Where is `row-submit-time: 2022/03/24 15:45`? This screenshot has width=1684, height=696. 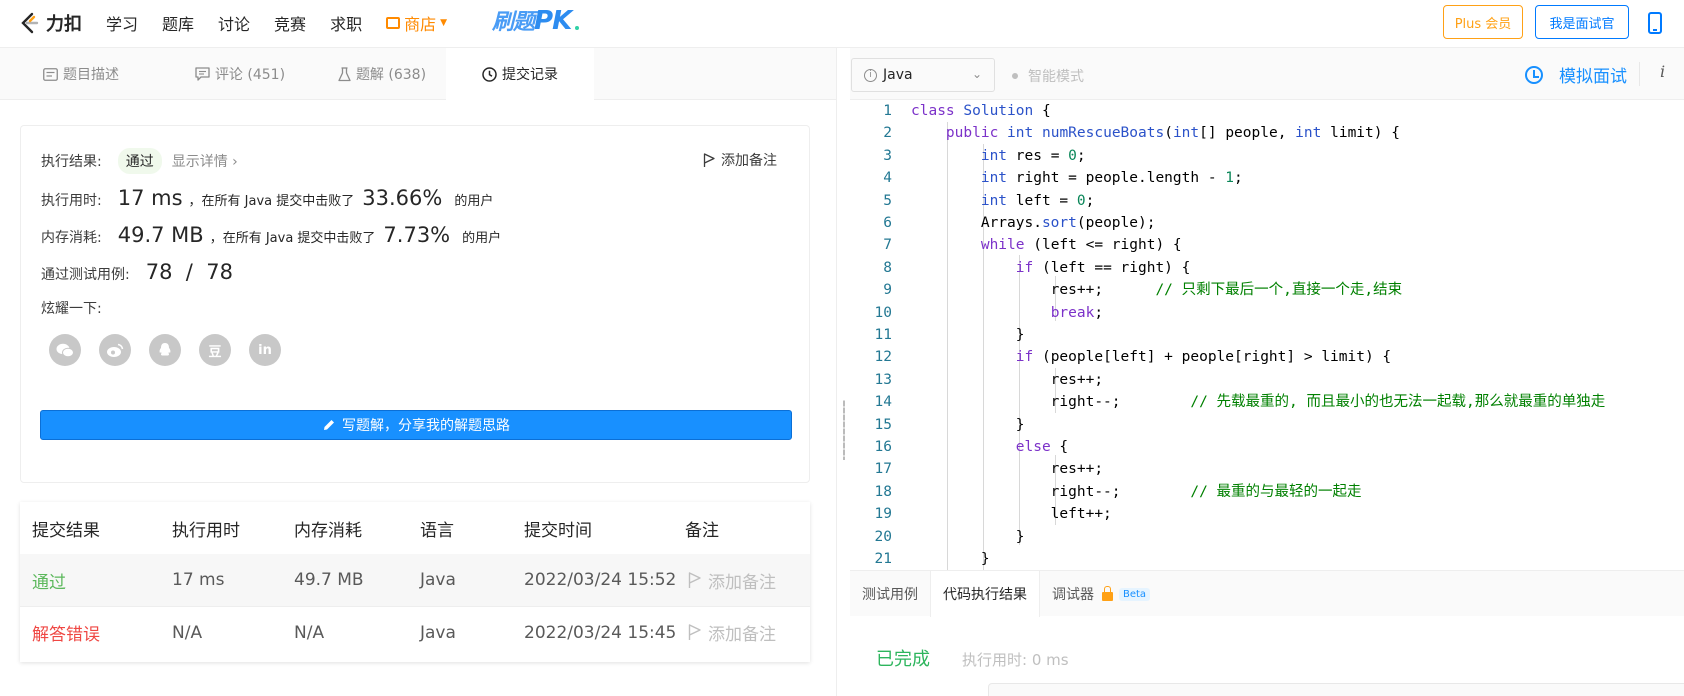
row-submit-time: 2022/03/24 15:45 is located at coordinates (600, 632).